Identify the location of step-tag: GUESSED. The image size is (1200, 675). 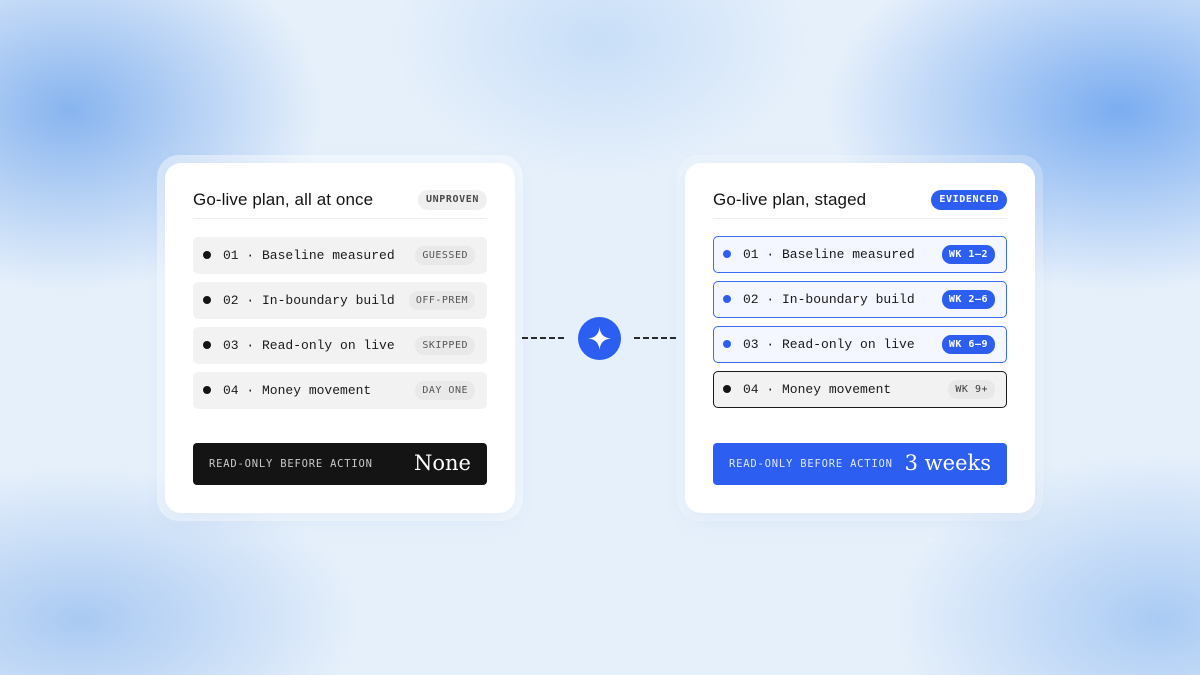
(445, 255).